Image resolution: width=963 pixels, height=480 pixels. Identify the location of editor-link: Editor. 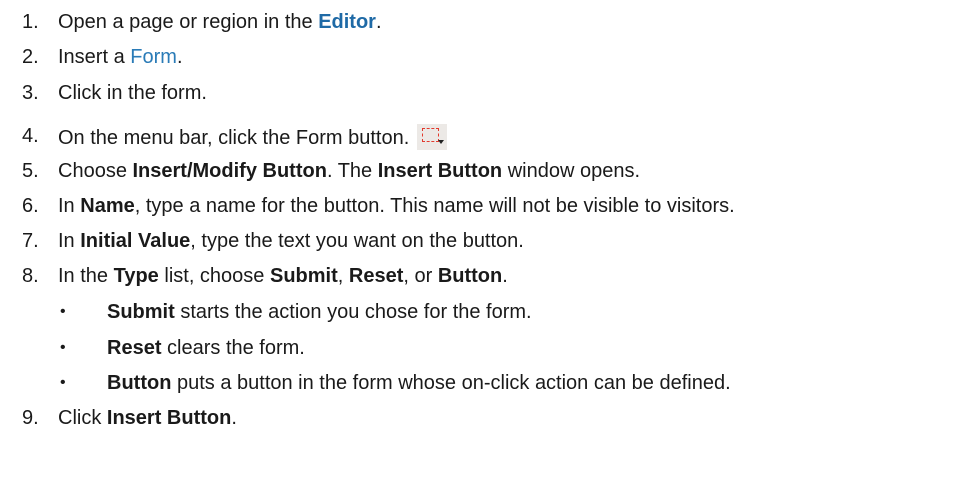
(347, 22).